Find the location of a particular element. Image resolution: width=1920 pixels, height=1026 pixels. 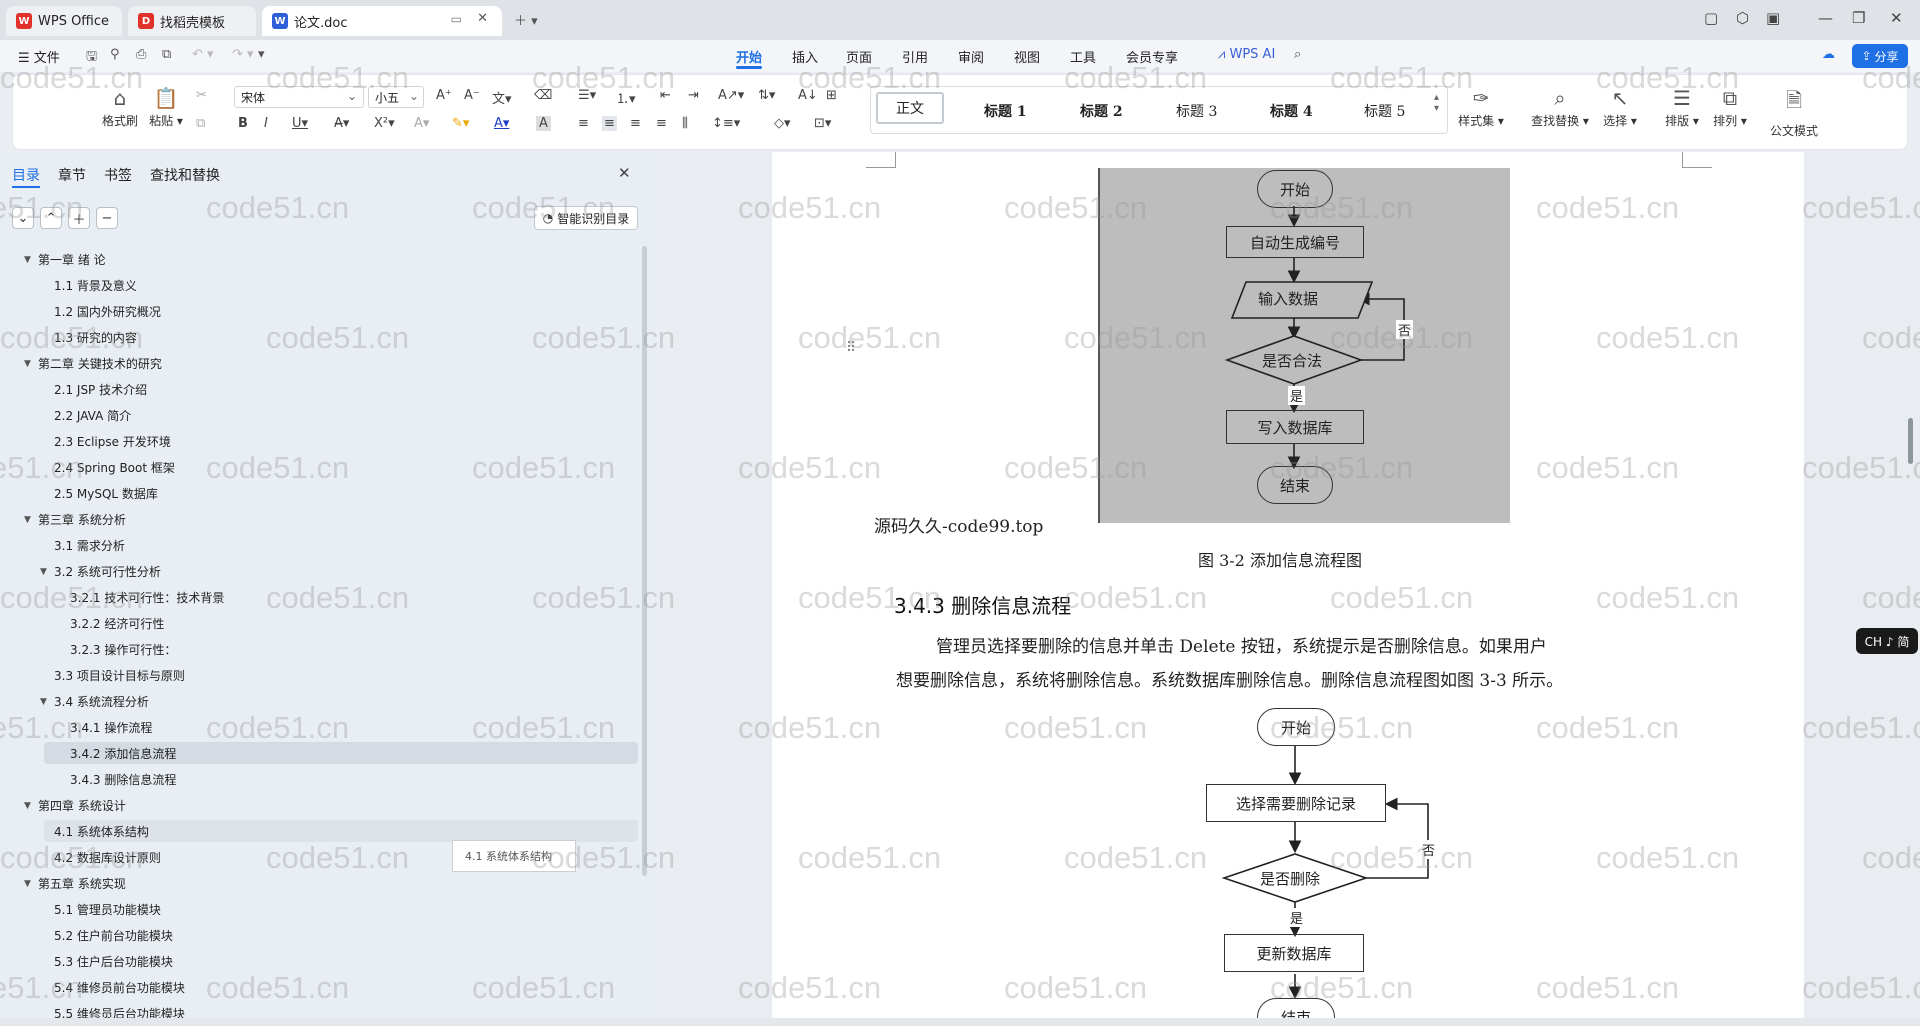

select-button: ↖ 选择 ▾ is located at coordinates (1620, 107).